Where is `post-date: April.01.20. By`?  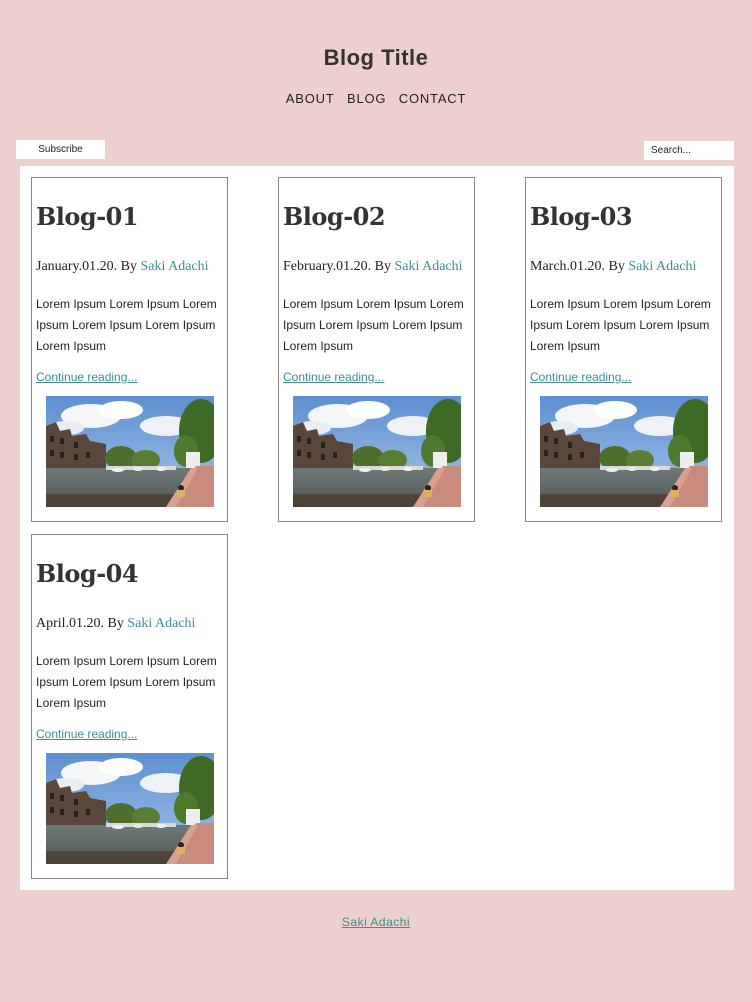 post-date: April.01.20. By is located at coordinates (82, 623).